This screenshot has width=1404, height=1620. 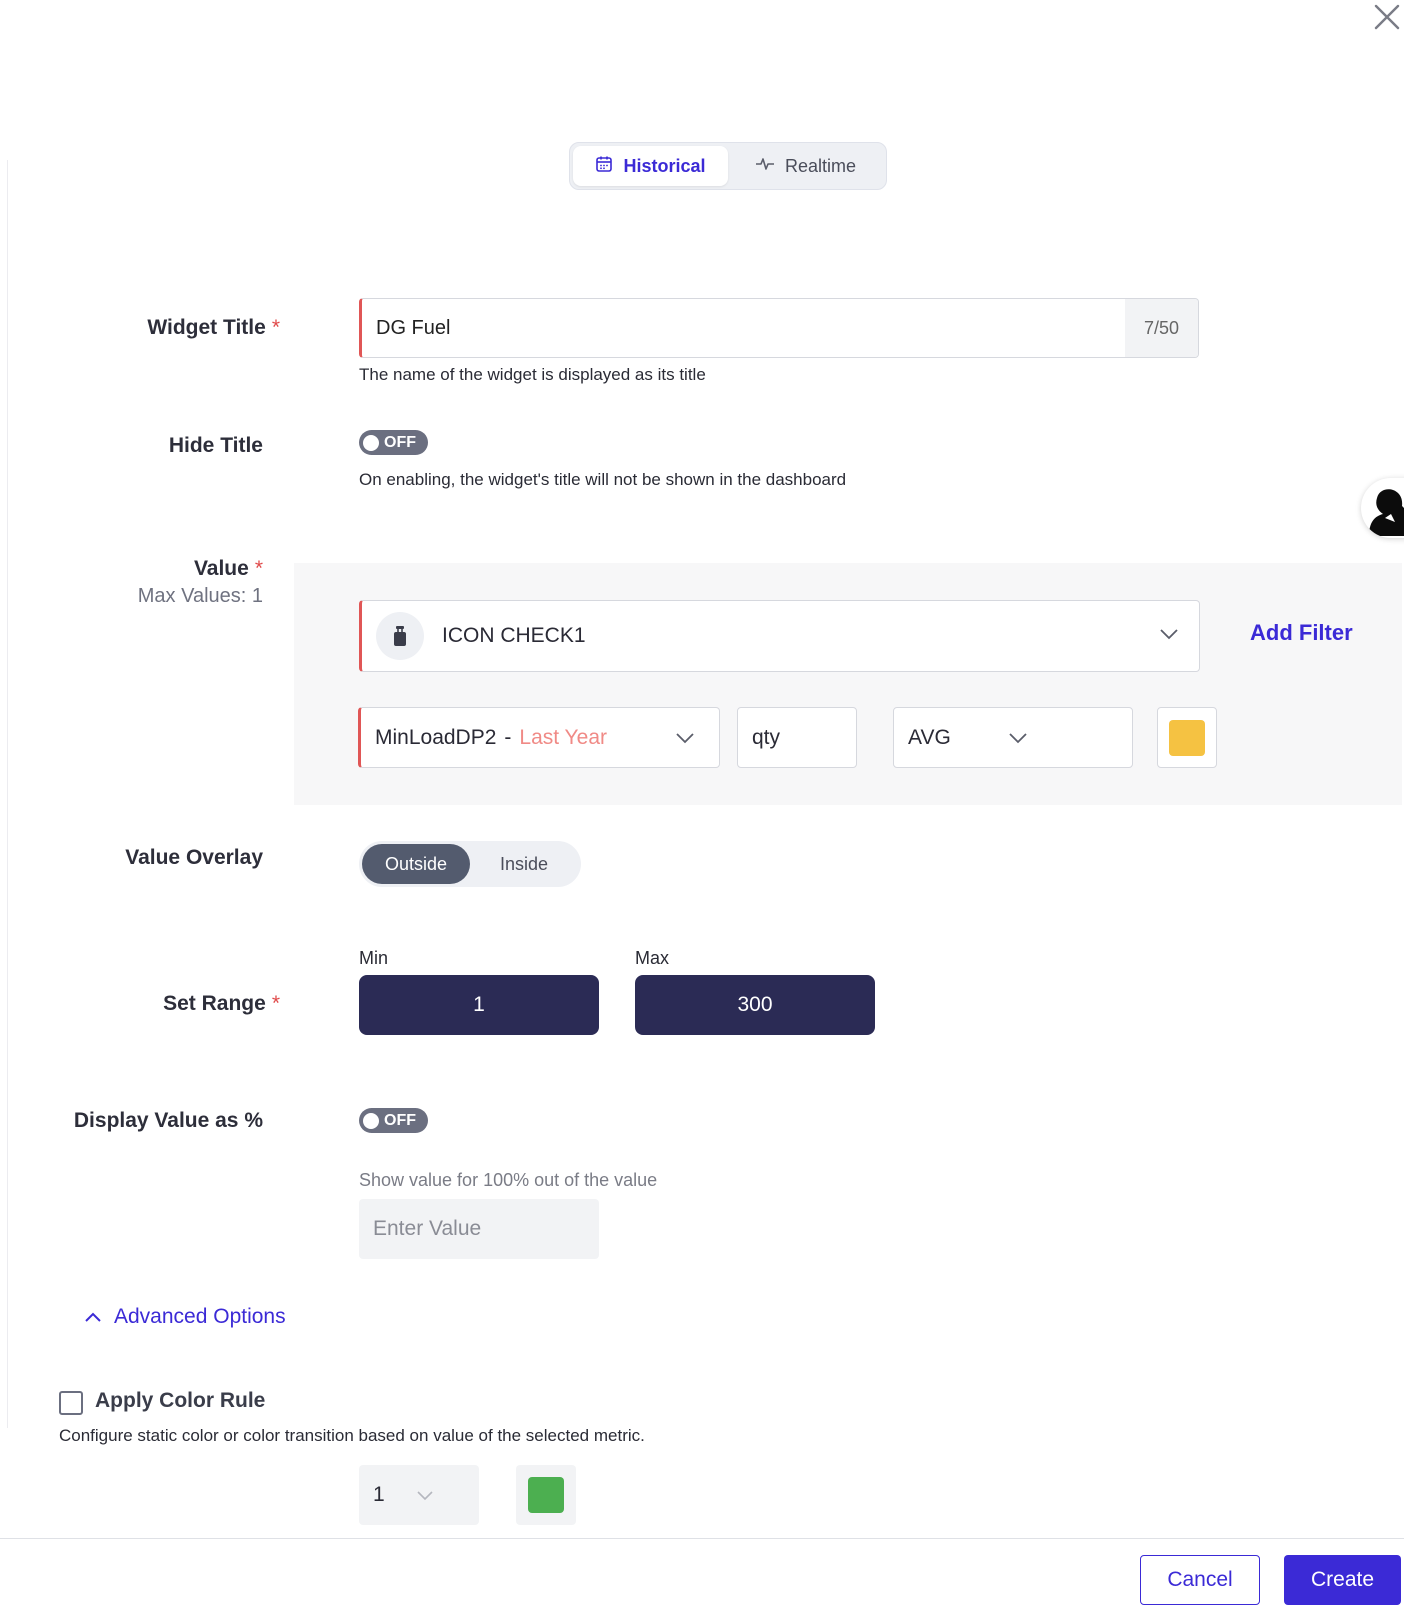 What do you see at coordinates (200, 596) in the screenshot?
I see `max-values-note: Max Values: 1` at bounding box center [200, 596].